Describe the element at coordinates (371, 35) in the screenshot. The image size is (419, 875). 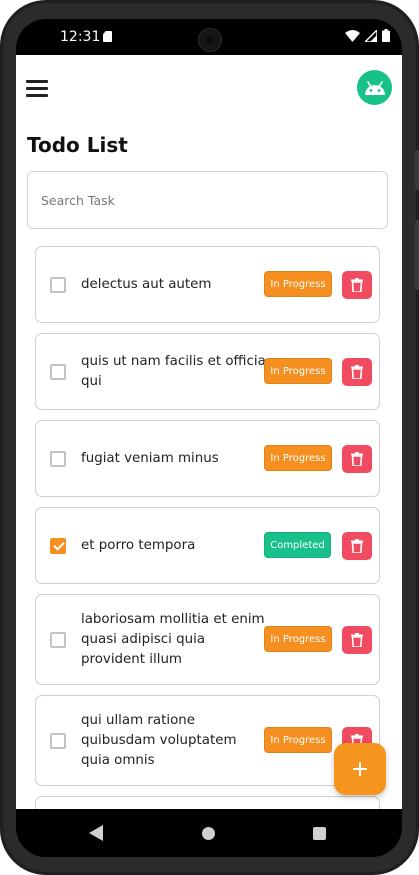
I see `signal-icon` at that location.